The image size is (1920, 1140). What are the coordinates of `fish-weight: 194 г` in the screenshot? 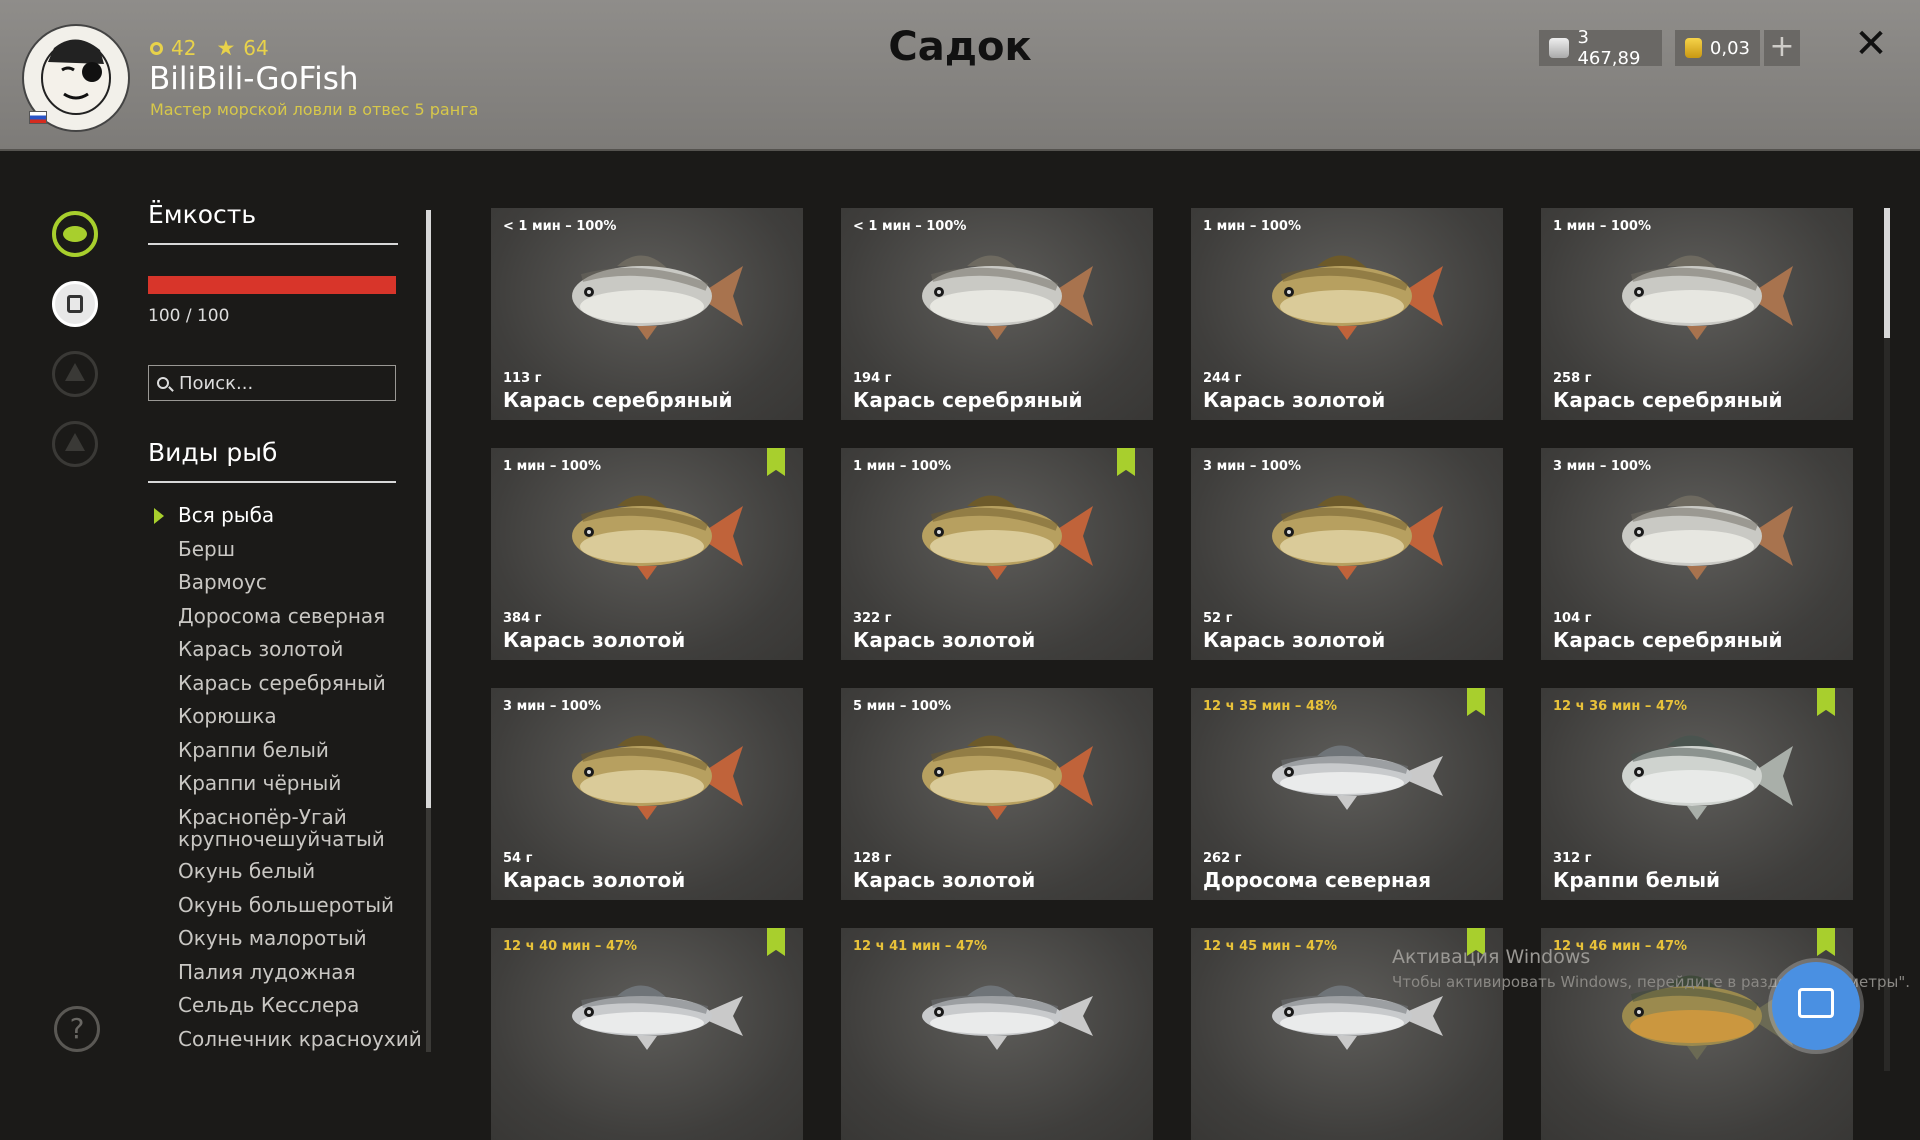 It's located at (872, 378).